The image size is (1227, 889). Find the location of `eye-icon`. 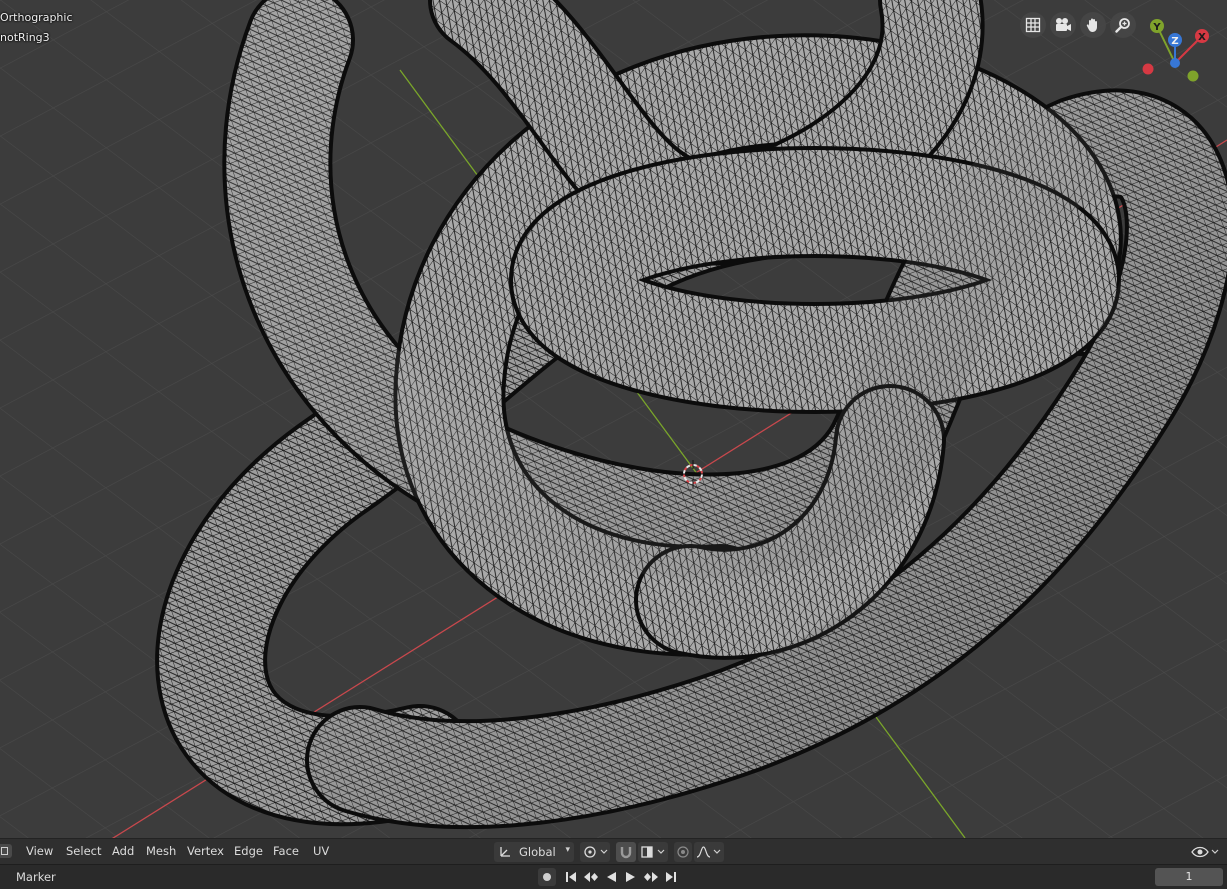

eye-icon is located at coordinates (1205, 852).